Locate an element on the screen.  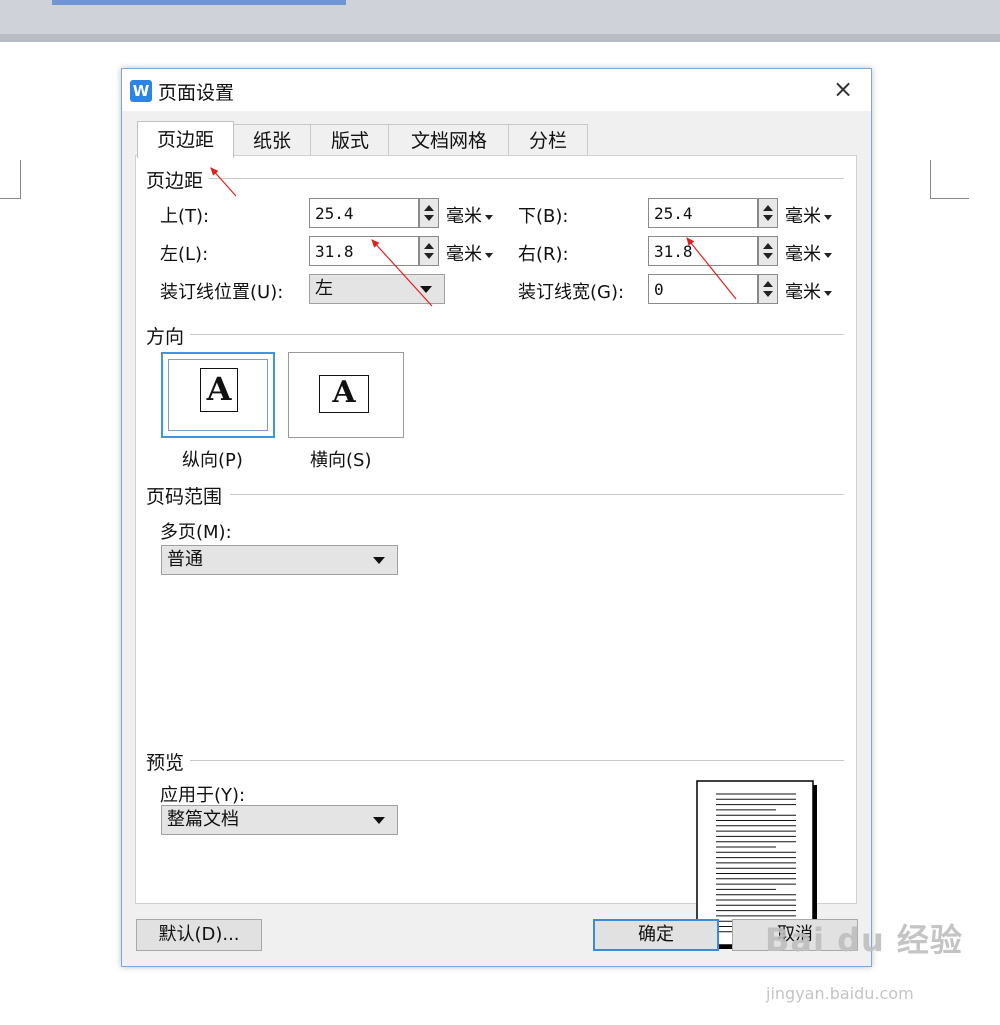
landscape-page-icon: A is located at coordinates (344, 394).